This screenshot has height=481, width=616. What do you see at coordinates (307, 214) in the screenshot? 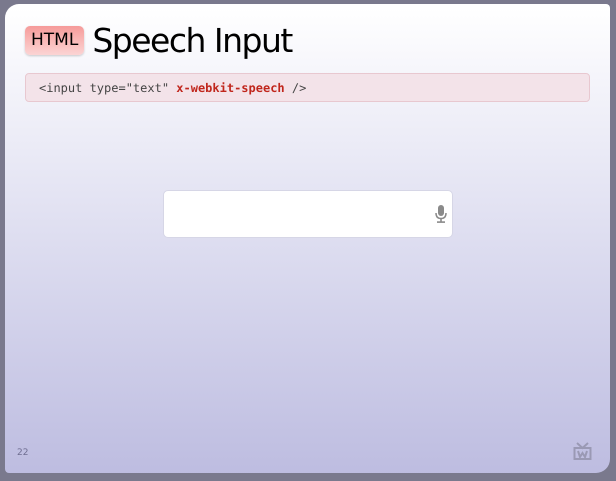
I see `speech-input-field` at bounding box center [307, 214].